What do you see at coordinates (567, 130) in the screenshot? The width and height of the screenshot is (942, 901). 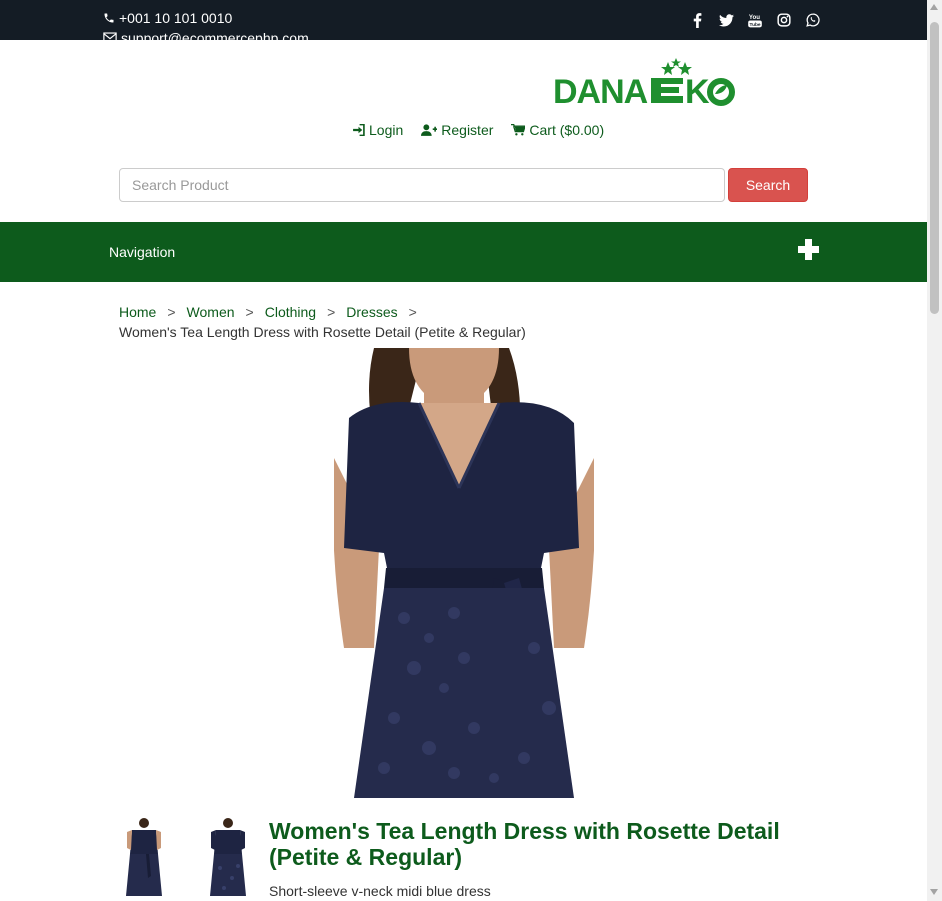 I see `cart-label: Cart ($0.00)` at bounding box center [567, 130].